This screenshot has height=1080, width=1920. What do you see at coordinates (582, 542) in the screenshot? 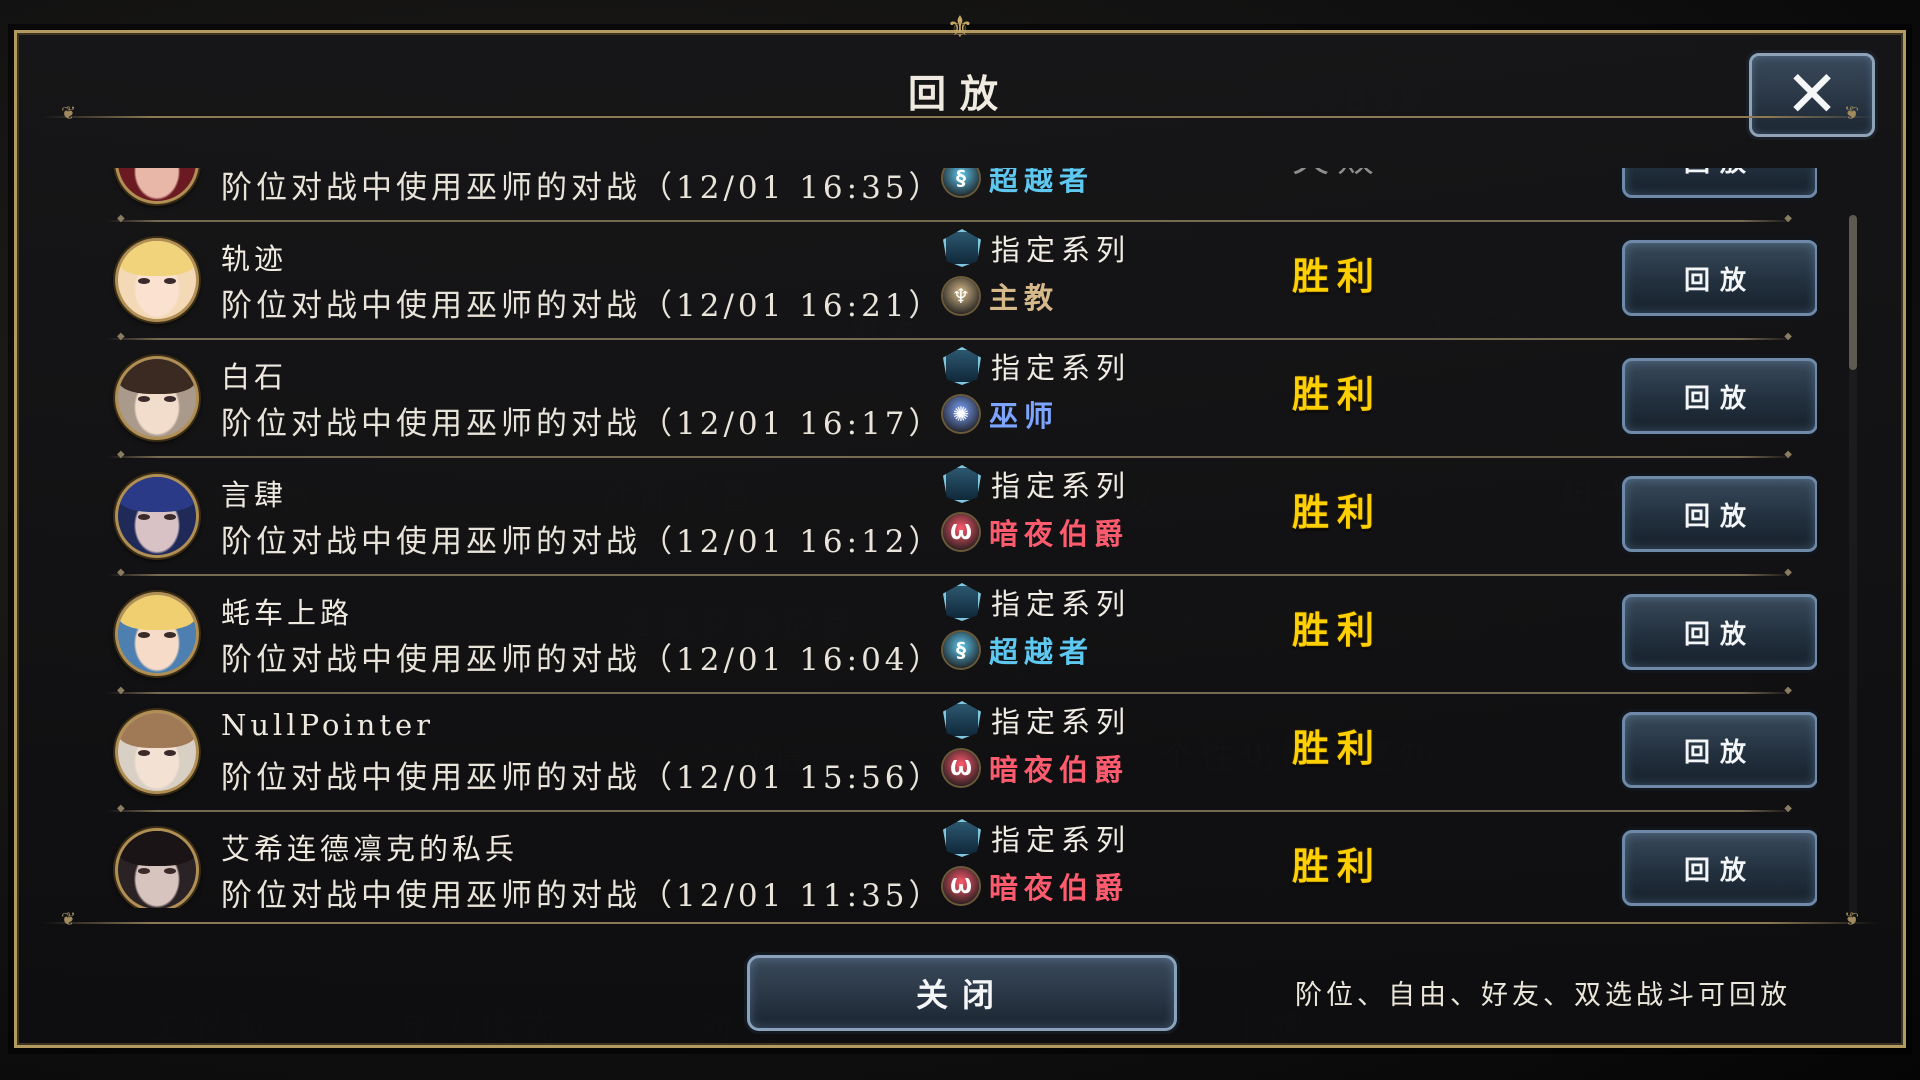
I see `match-description: 阶位对战中使用巫师的对战（12/01 16:12）` at bounding box center [582, 542].